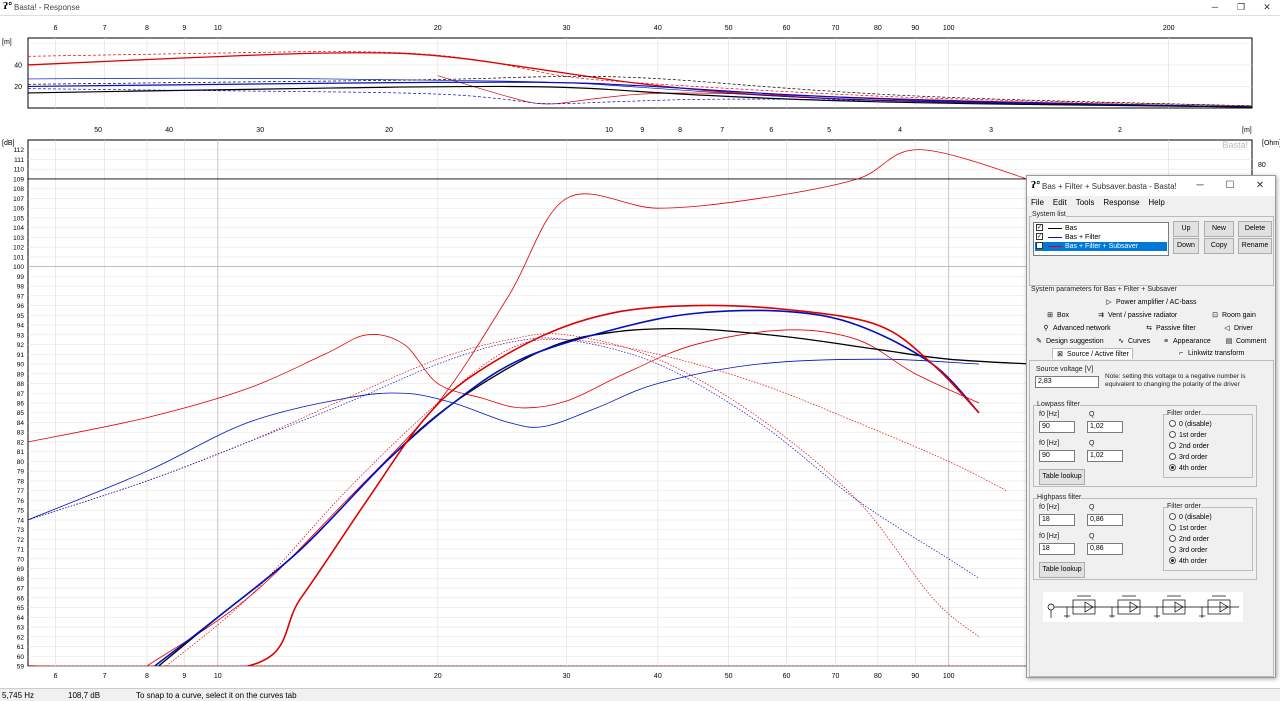 The width and height of the screenshot is (1280, 701). What do you see at coordinates (1186, 229) in the screenshot?
I see `up-button: Up` at bounding box center [1186, 229].